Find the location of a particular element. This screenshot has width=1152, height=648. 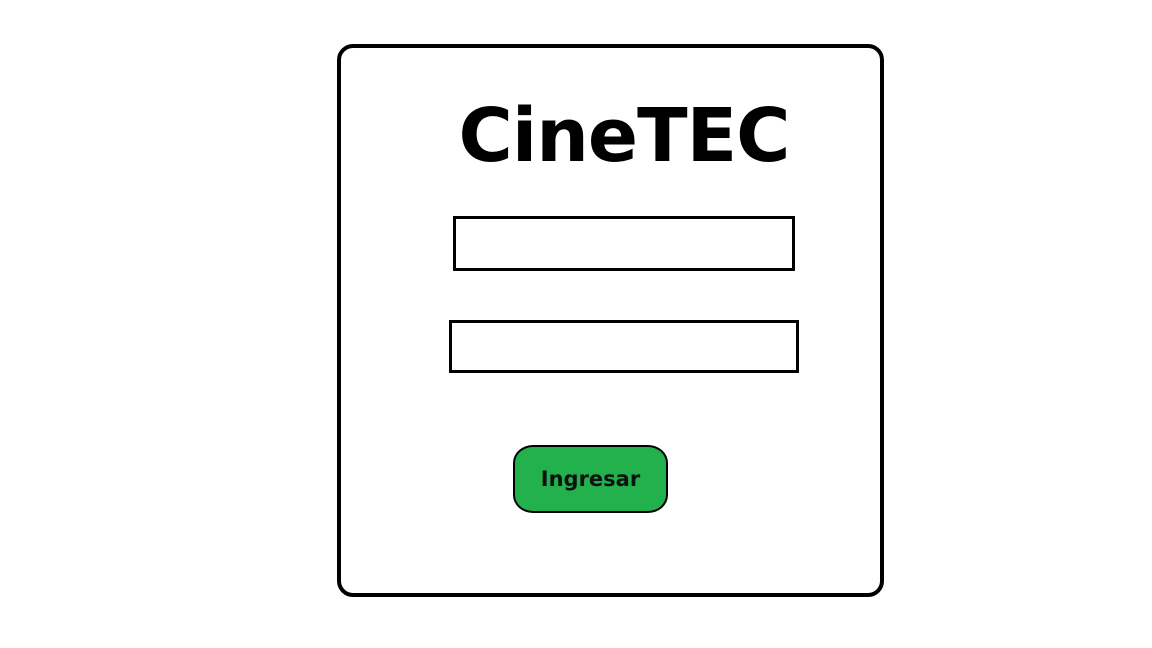

app-title: CineTEC is located at coordinates (624, 136).